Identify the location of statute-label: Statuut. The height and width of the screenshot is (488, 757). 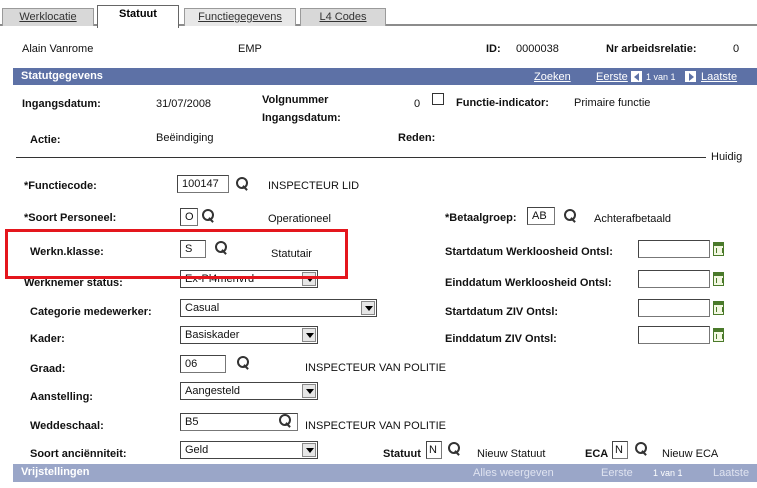
(402, 454).